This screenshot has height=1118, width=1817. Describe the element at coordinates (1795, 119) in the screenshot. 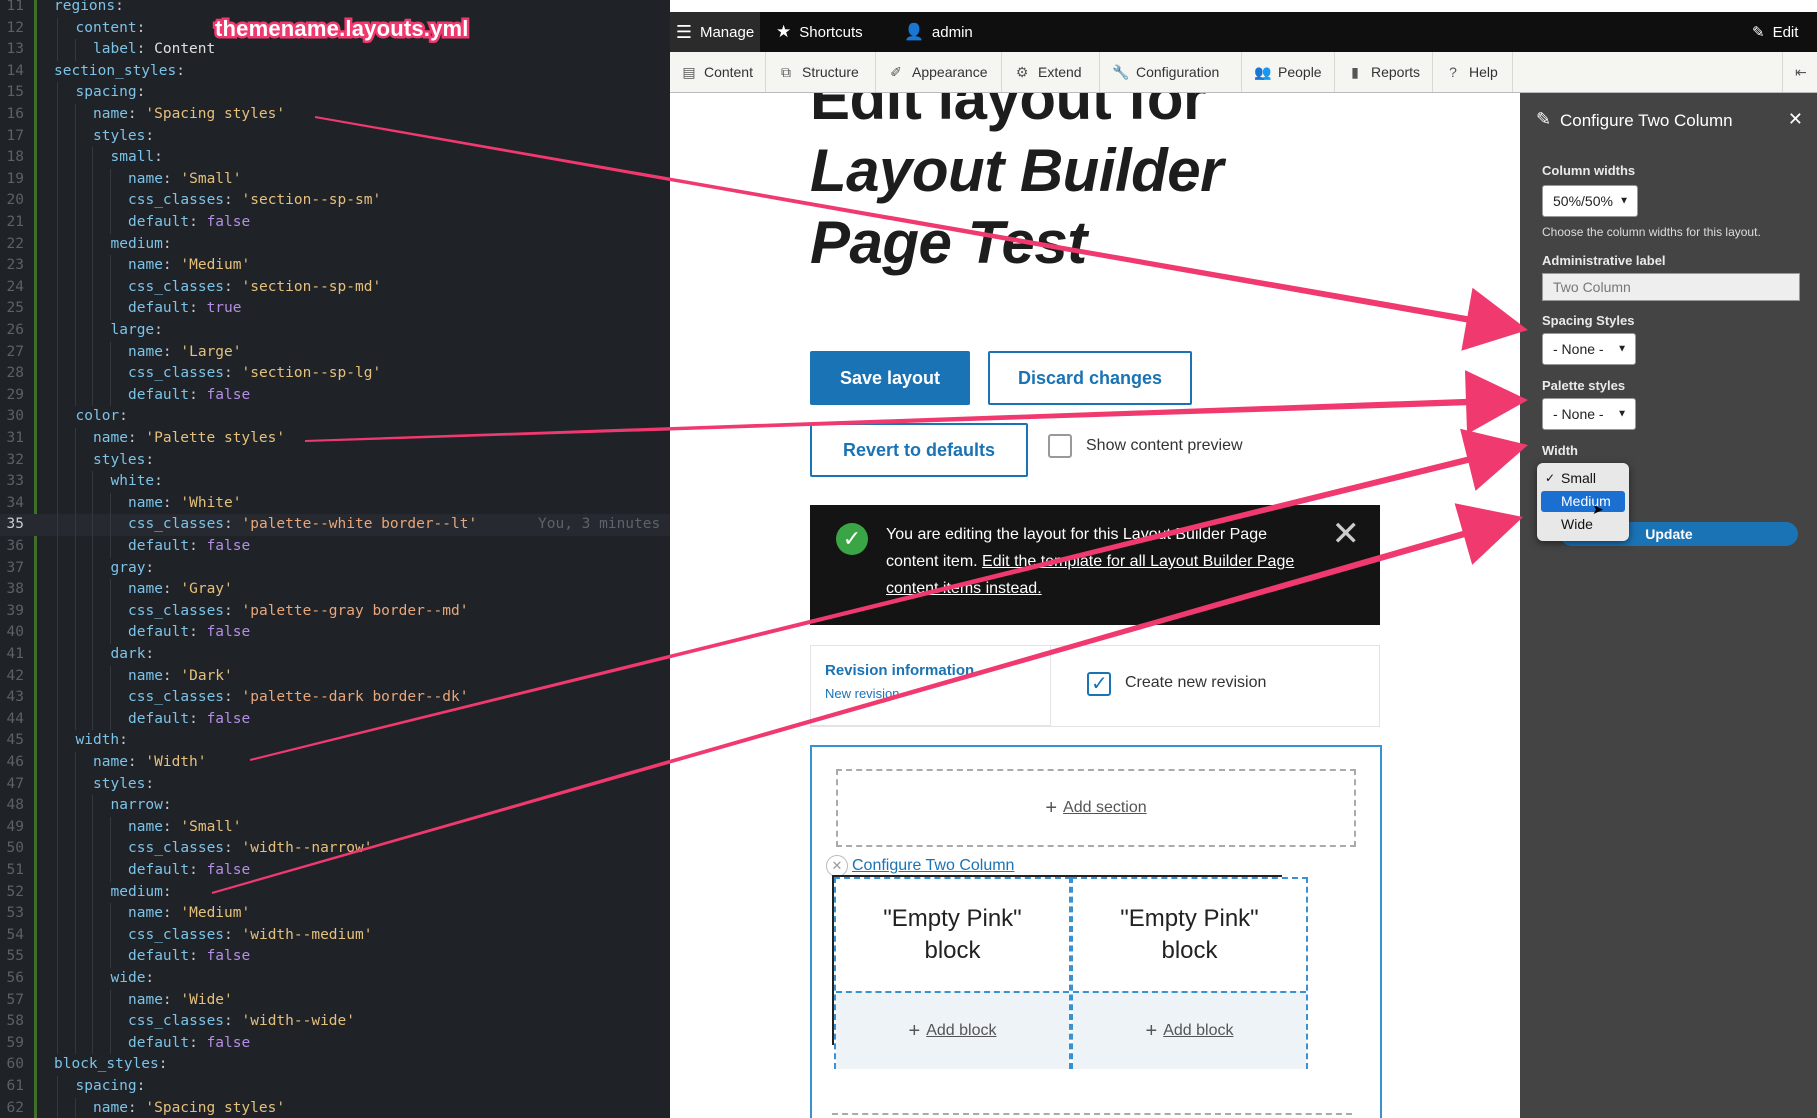

I see `close-dialog-icon: ✕` at that location.